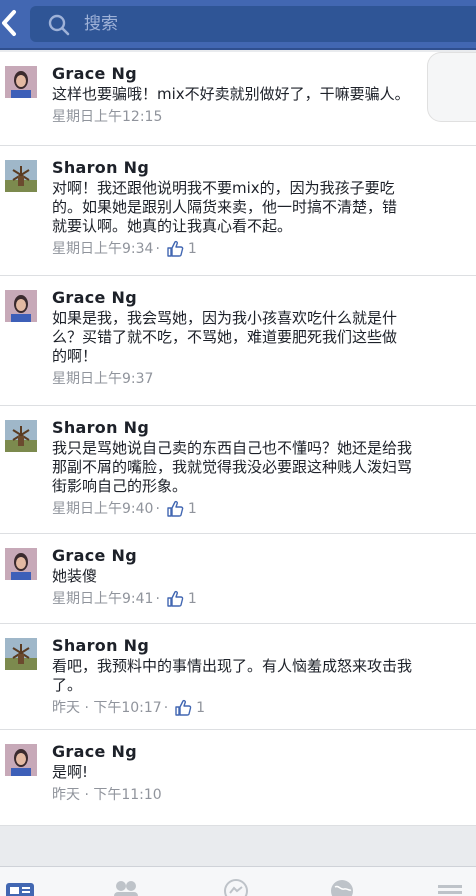 Image resolution: width=476 pixels, height=896 pixels. What do you see at coordinates (225, 337) in the screenshot?
I see `comment-text-line: 么？买错了就不吃，不骂她，难道要肥死我们这些做` at bounding box center [225, 337].